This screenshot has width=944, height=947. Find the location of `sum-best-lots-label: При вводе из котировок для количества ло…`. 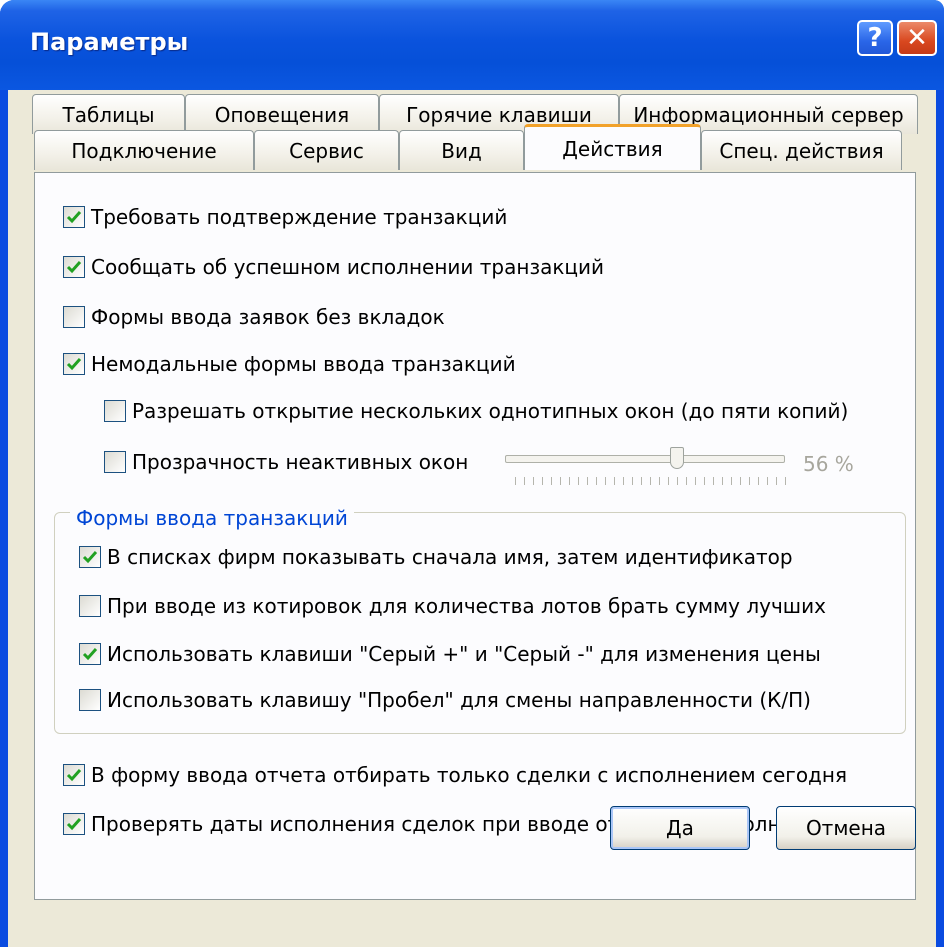

sum-best-lots-label: При вводе из котировок для количества ло… is located at coordinates (466, 606).